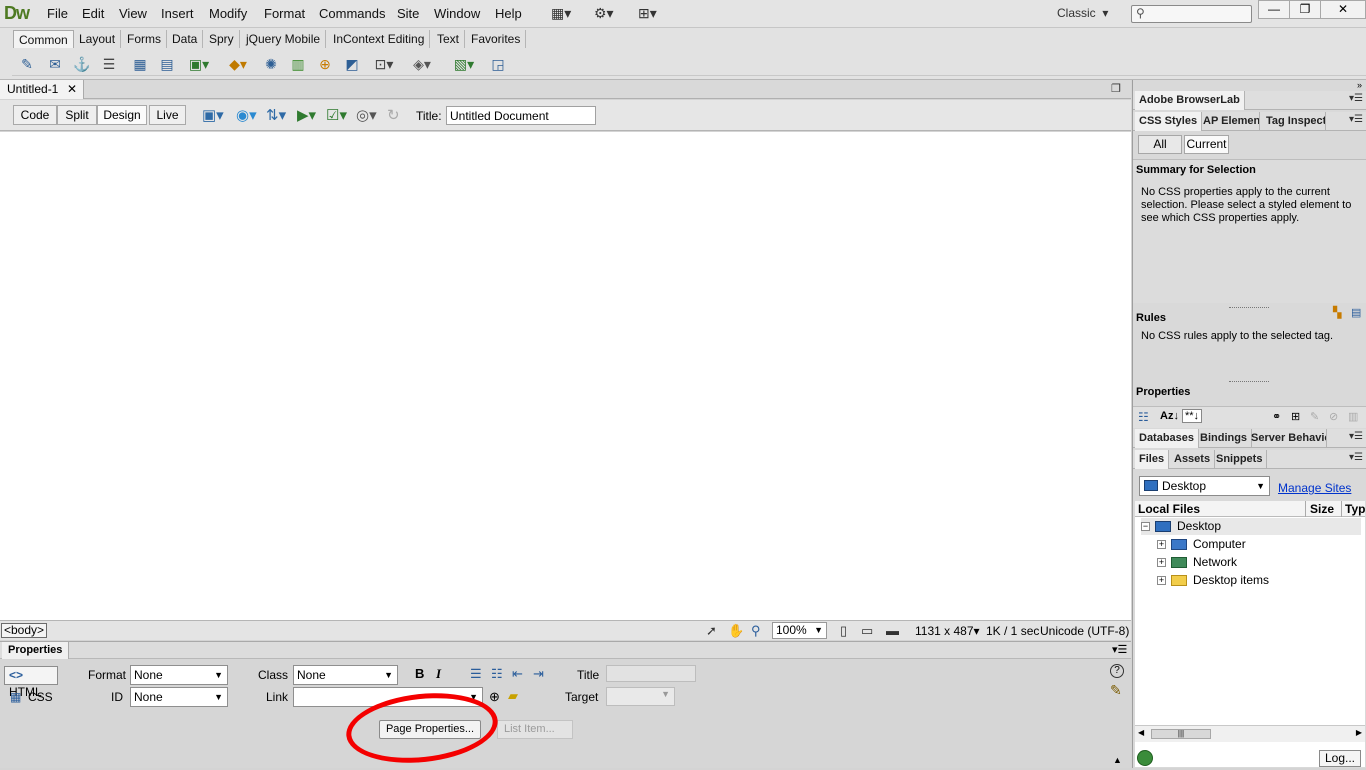 This screenshot has width=1366, height=770. I want to click on browserlab-tab: Adobe BrowserLab, so click(1190, 100).